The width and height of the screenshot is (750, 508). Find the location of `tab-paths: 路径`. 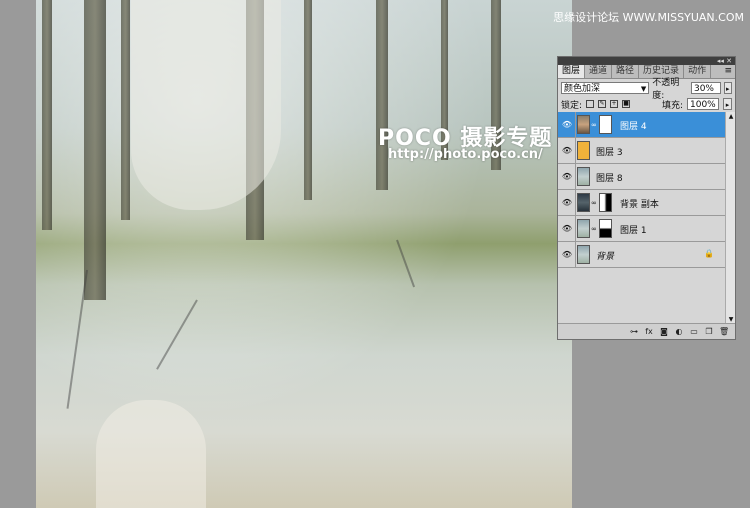

tab-paths: 路径 is located at coordinates (626, 71).